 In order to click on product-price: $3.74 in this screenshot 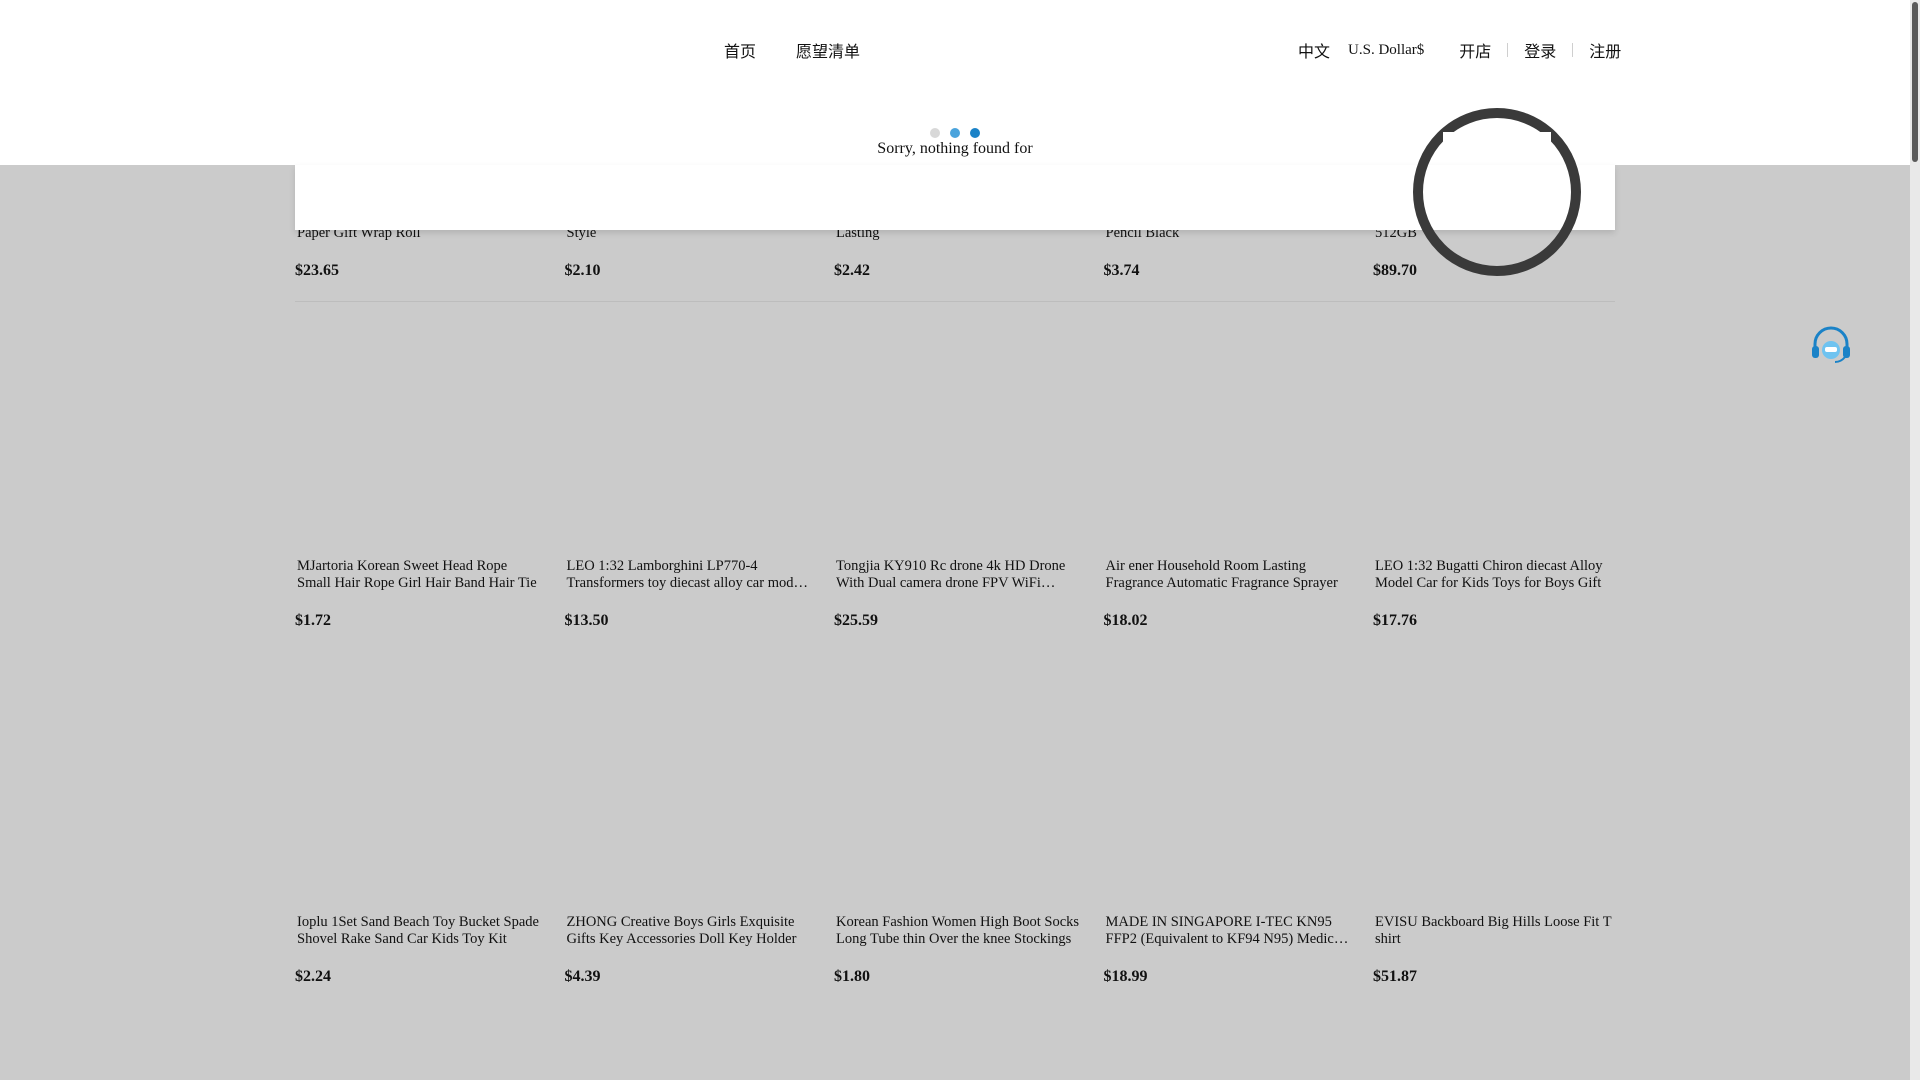, I will do `click(1121, 270)`.